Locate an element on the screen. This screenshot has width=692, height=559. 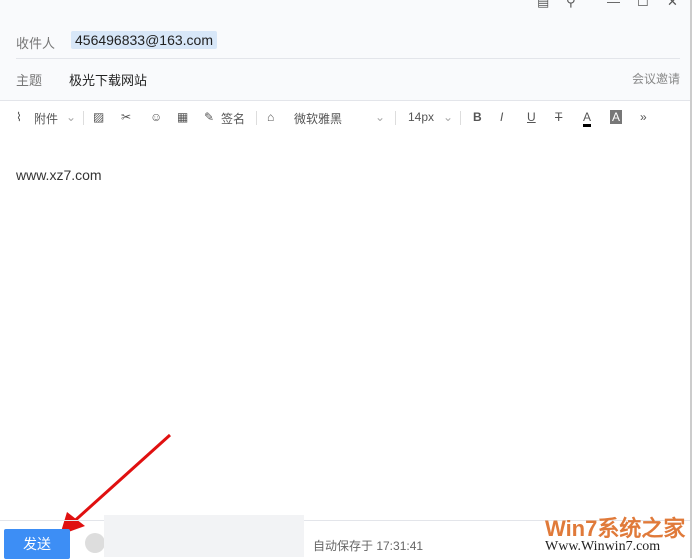
emoji-icon: ☺ is located at coordinates (156, 117).